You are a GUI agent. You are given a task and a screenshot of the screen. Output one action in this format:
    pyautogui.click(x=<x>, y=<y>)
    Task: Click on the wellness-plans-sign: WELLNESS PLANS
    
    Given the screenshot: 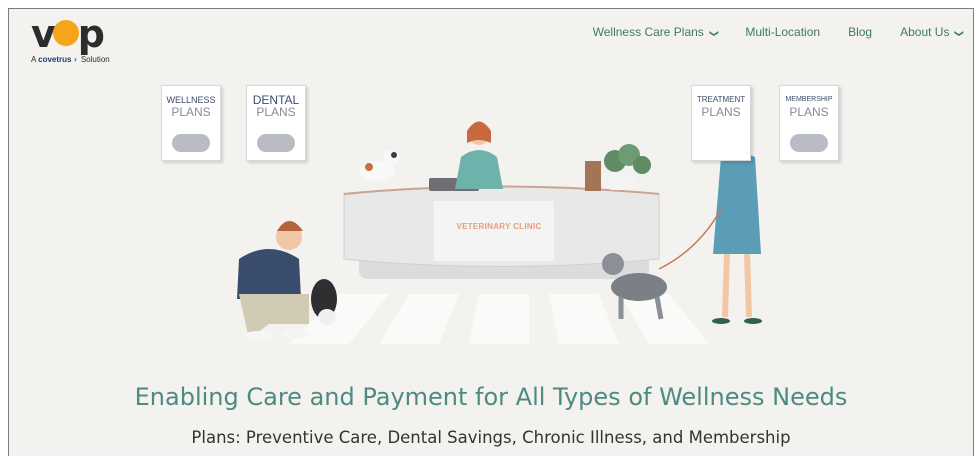 What is the action you would take?
    pyautogui.click(x=191, y=123)
    